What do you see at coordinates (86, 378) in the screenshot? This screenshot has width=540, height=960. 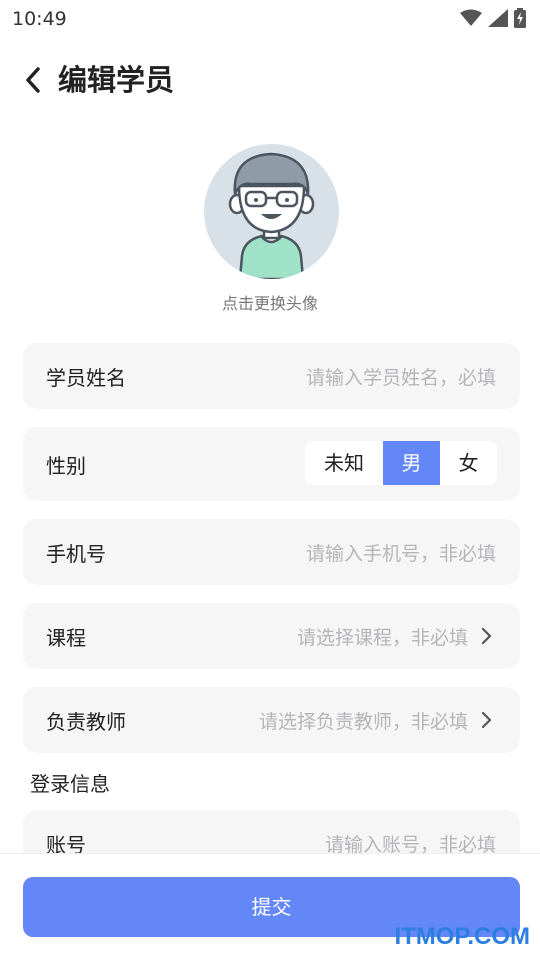 I see `name-label: 学员姓名` at bounding box center [86, 378].